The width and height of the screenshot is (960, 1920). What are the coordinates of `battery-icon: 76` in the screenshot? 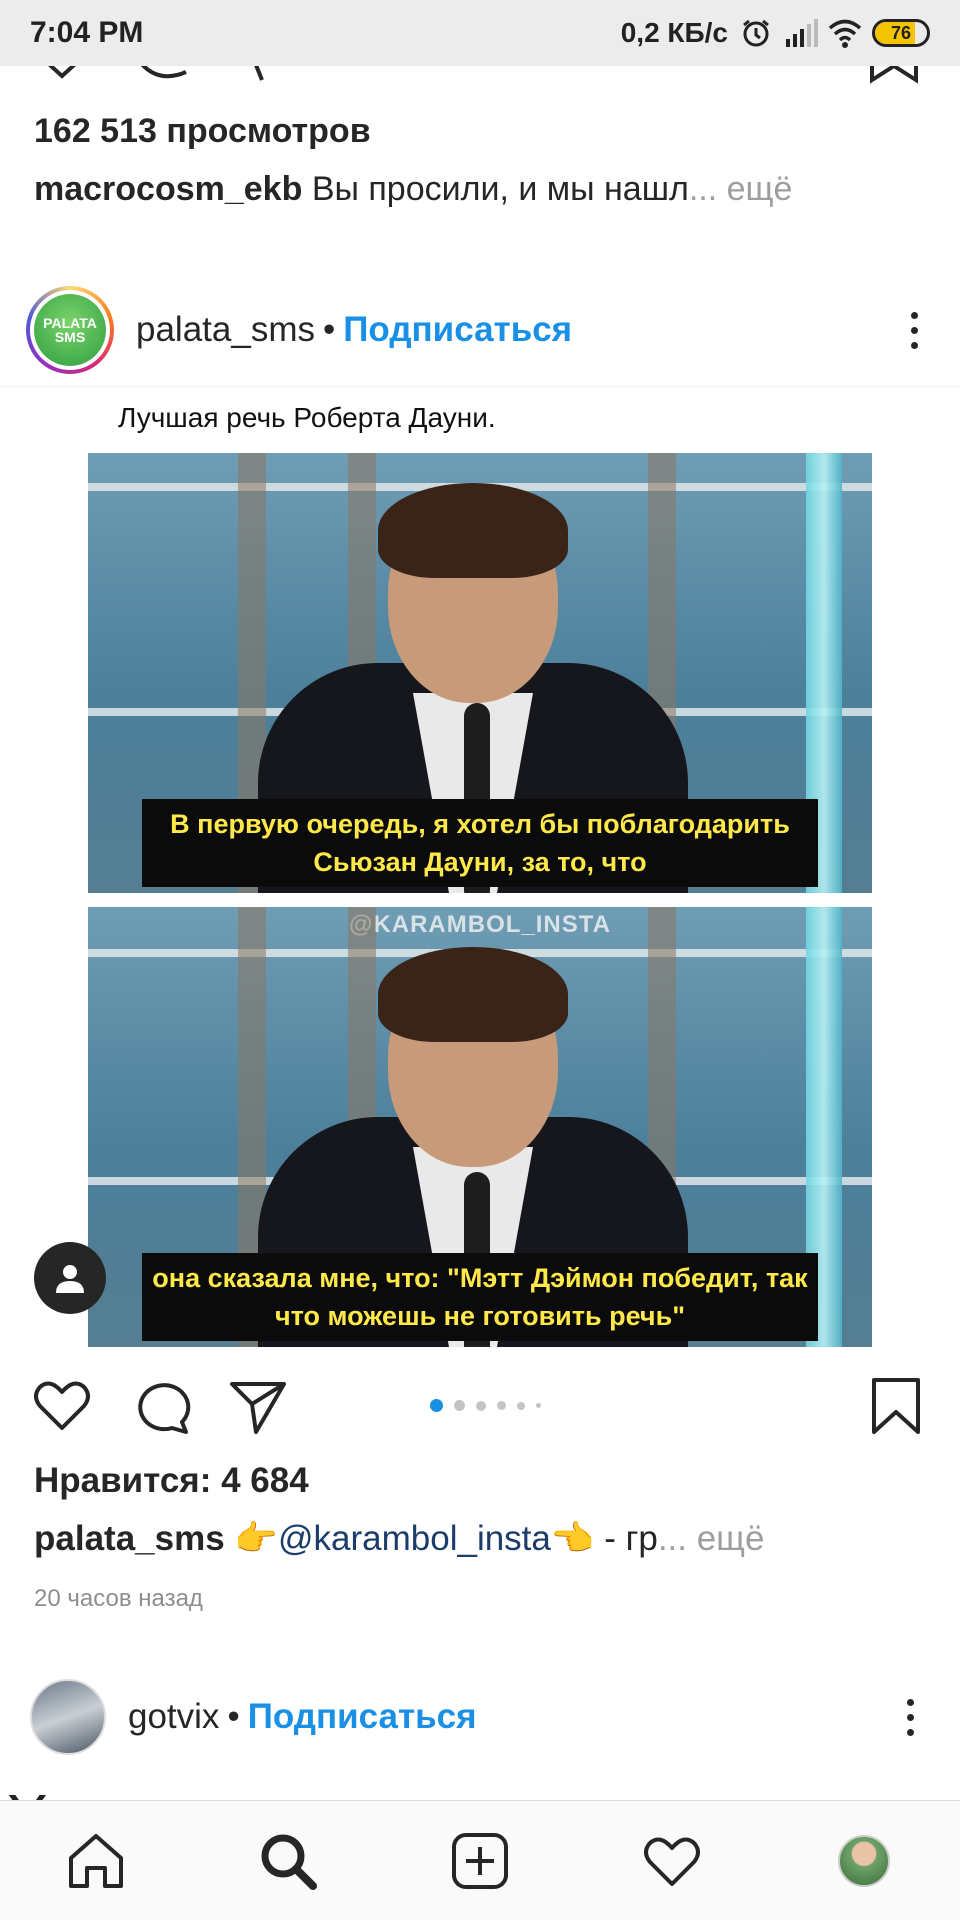 It's located at (901, 33).